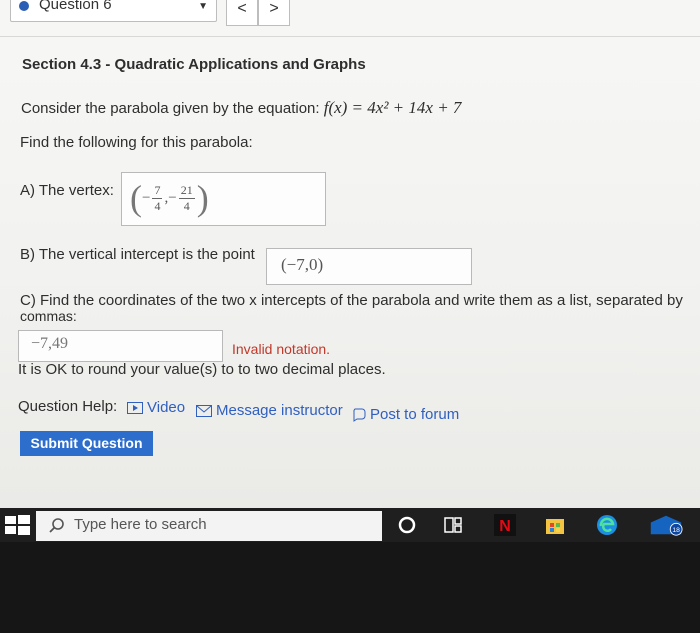  Describe the element at coordinates (120, 346) in the screenshot. I see `x-intercepts-field: −7,49` at that location.